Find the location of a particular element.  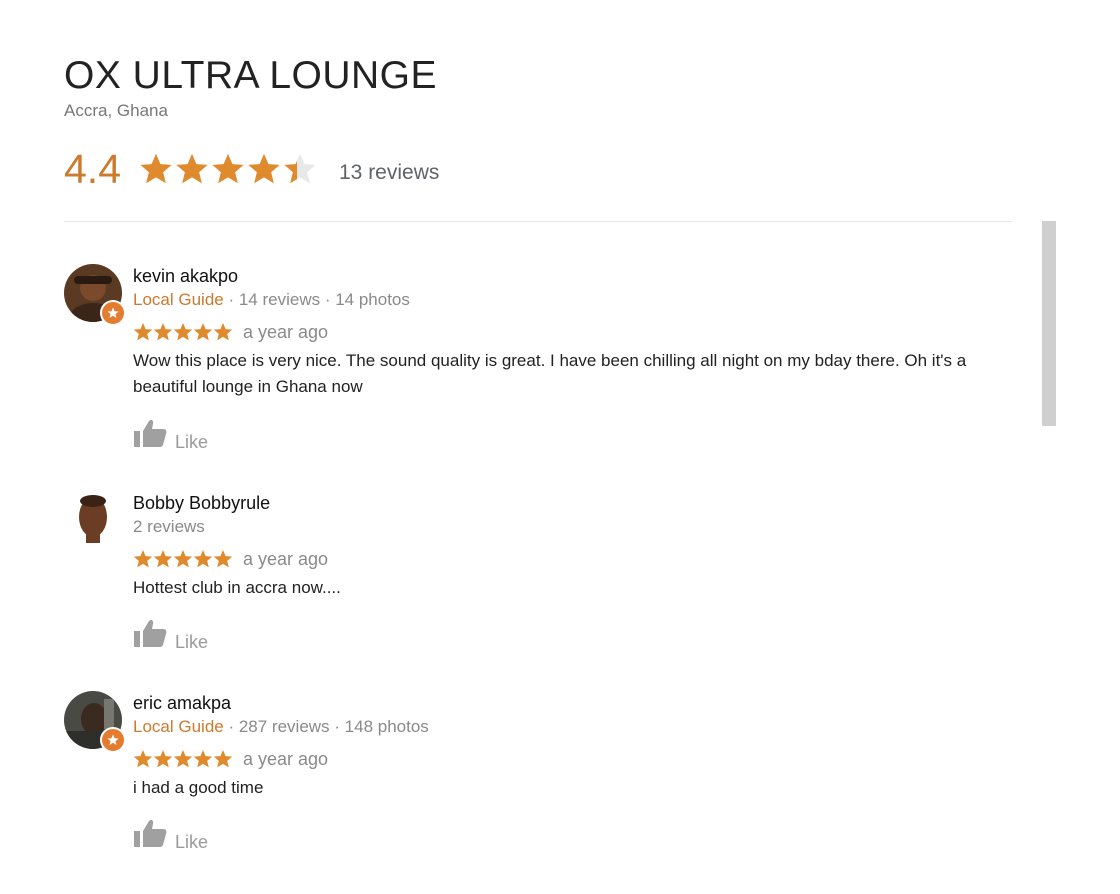

rating-value: 4.4 is located at coordinates (92, 168).